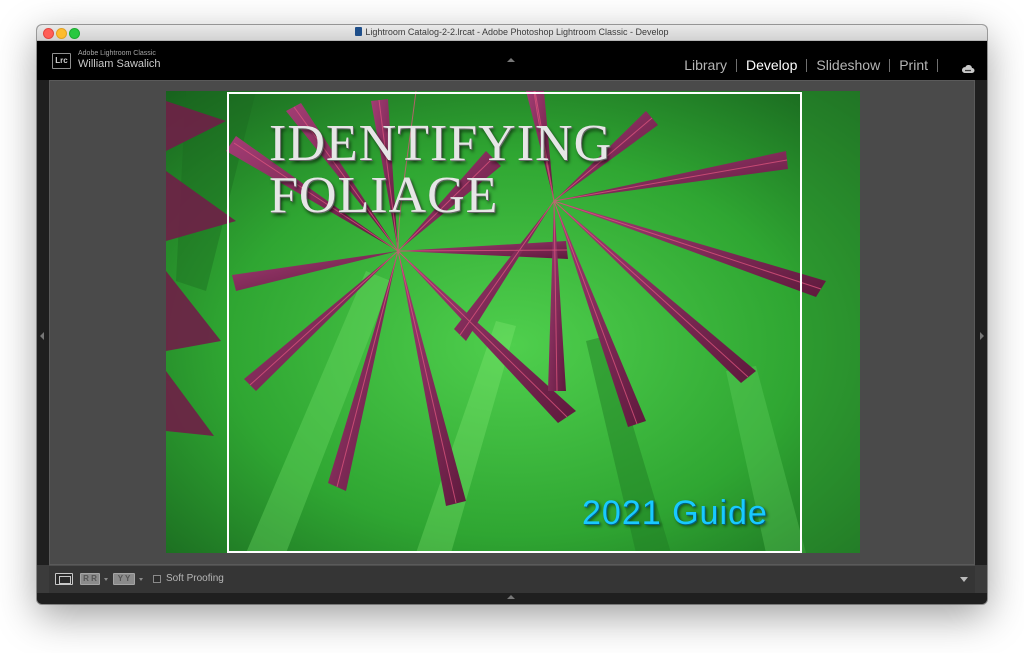 This screenshot has height=653, width=1024. I want to click on lrc-logo-icon: Lrc, so click(61, 61).